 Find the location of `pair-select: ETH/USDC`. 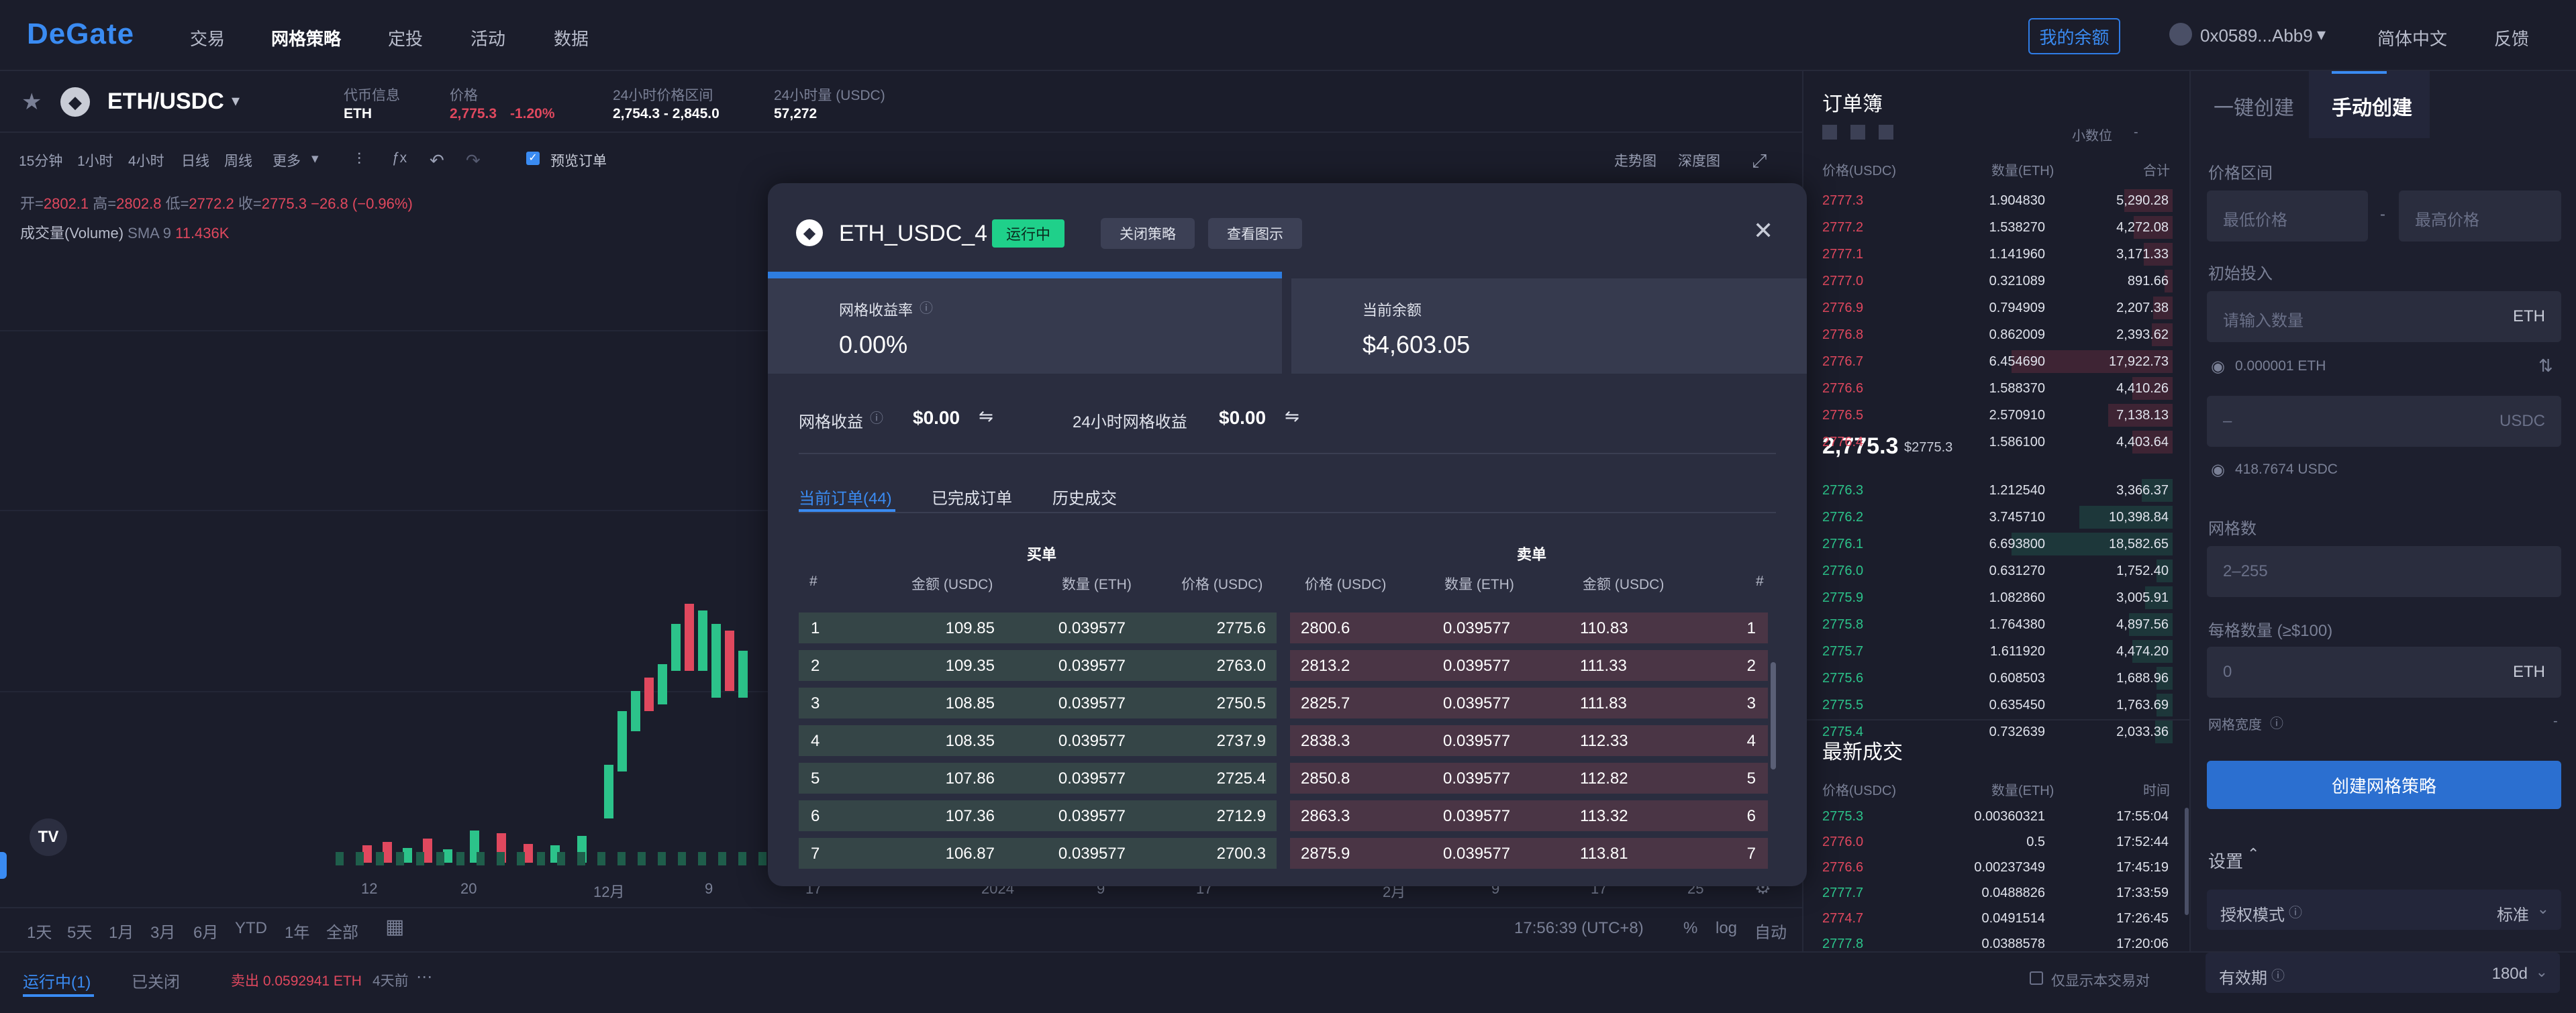

pair-select: ETH/USDC is located at coordinates (165, 102).